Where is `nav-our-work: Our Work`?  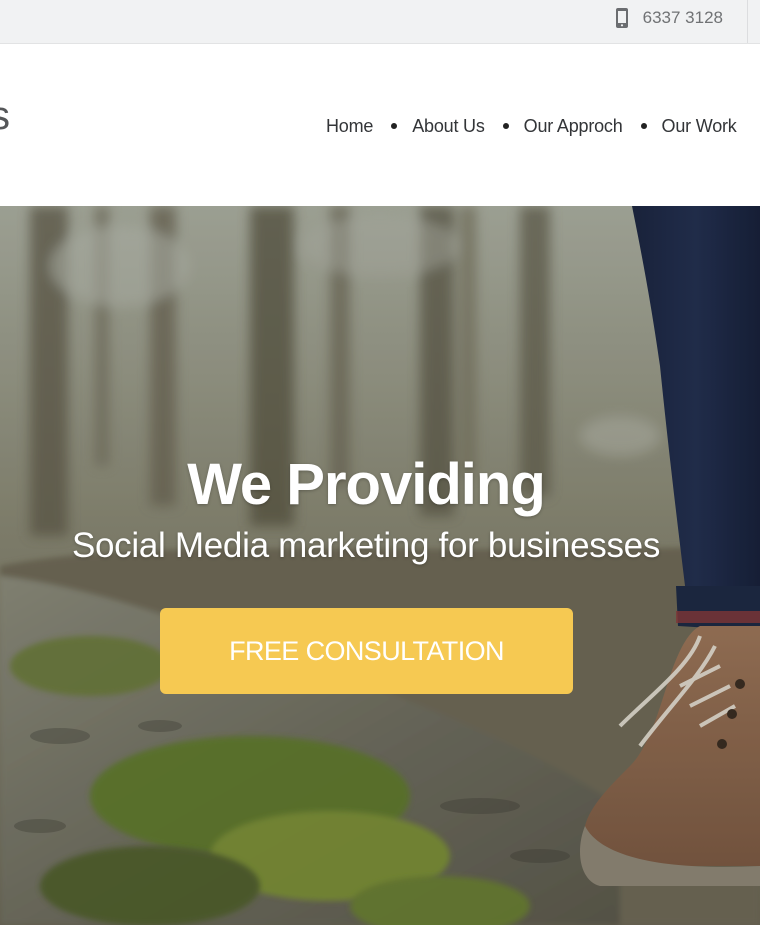 nav-our-work: Our Work is located at coordinates (699, 126).